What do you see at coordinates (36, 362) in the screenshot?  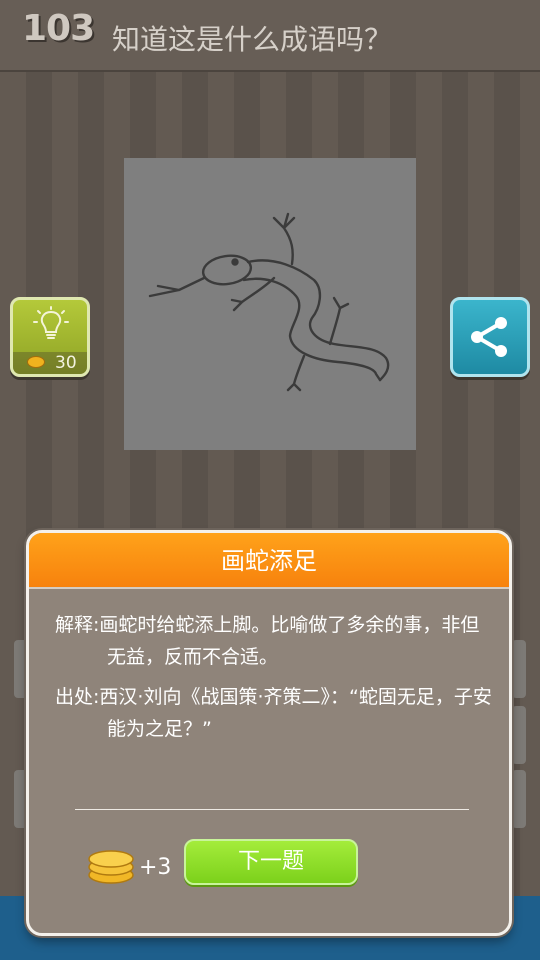 I see `coin-icon` at bounding box center [36, 362].